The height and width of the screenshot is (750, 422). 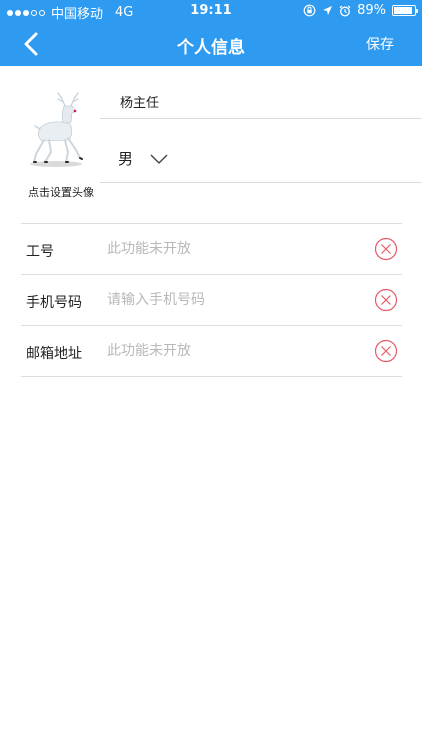 I want to click on avatar-deer-icon, so click(x=61, y=131).